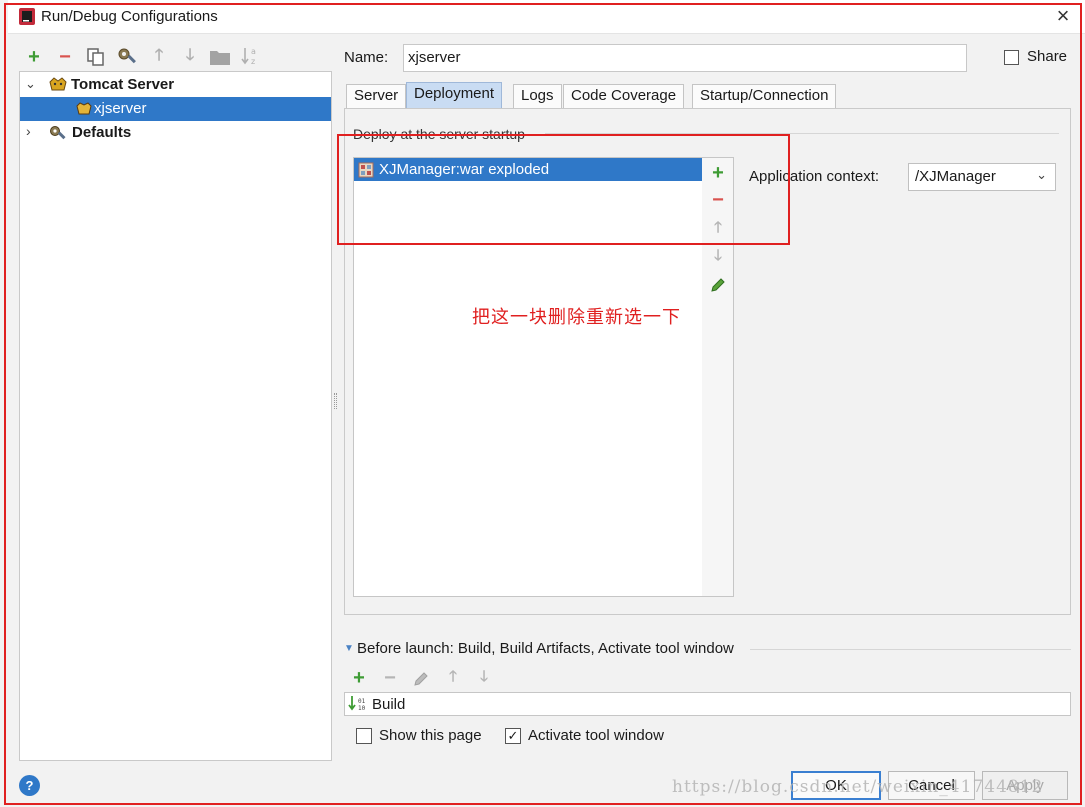 The image size is (1085, 807). I want to click on application-context-label: Application context:, so click(814, 176).